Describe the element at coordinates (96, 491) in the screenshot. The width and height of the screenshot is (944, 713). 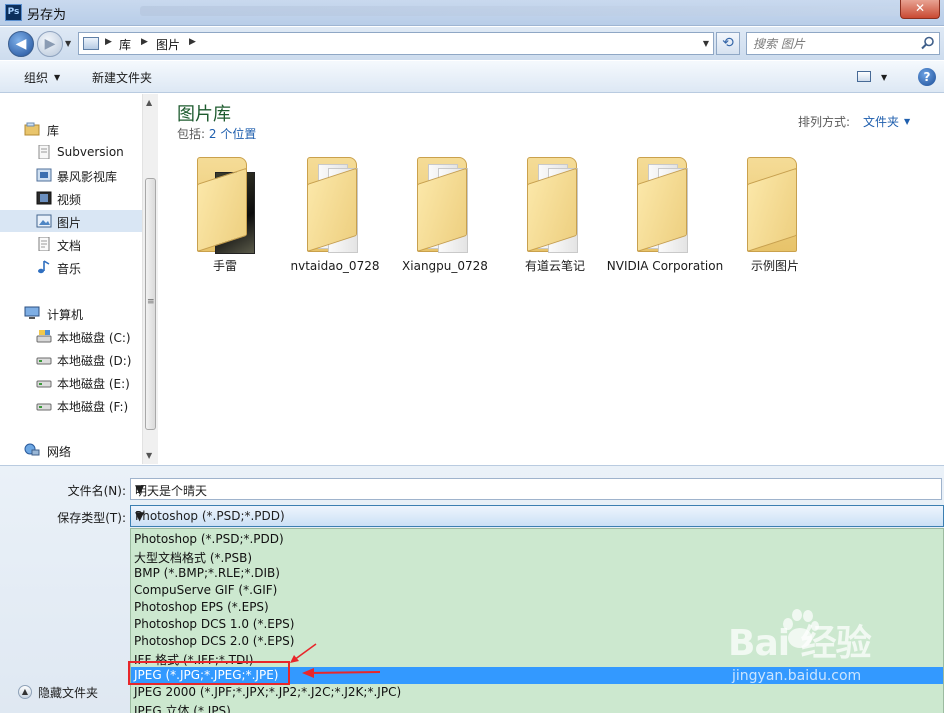
I see `filename-label: 文件名(N):` at that location.